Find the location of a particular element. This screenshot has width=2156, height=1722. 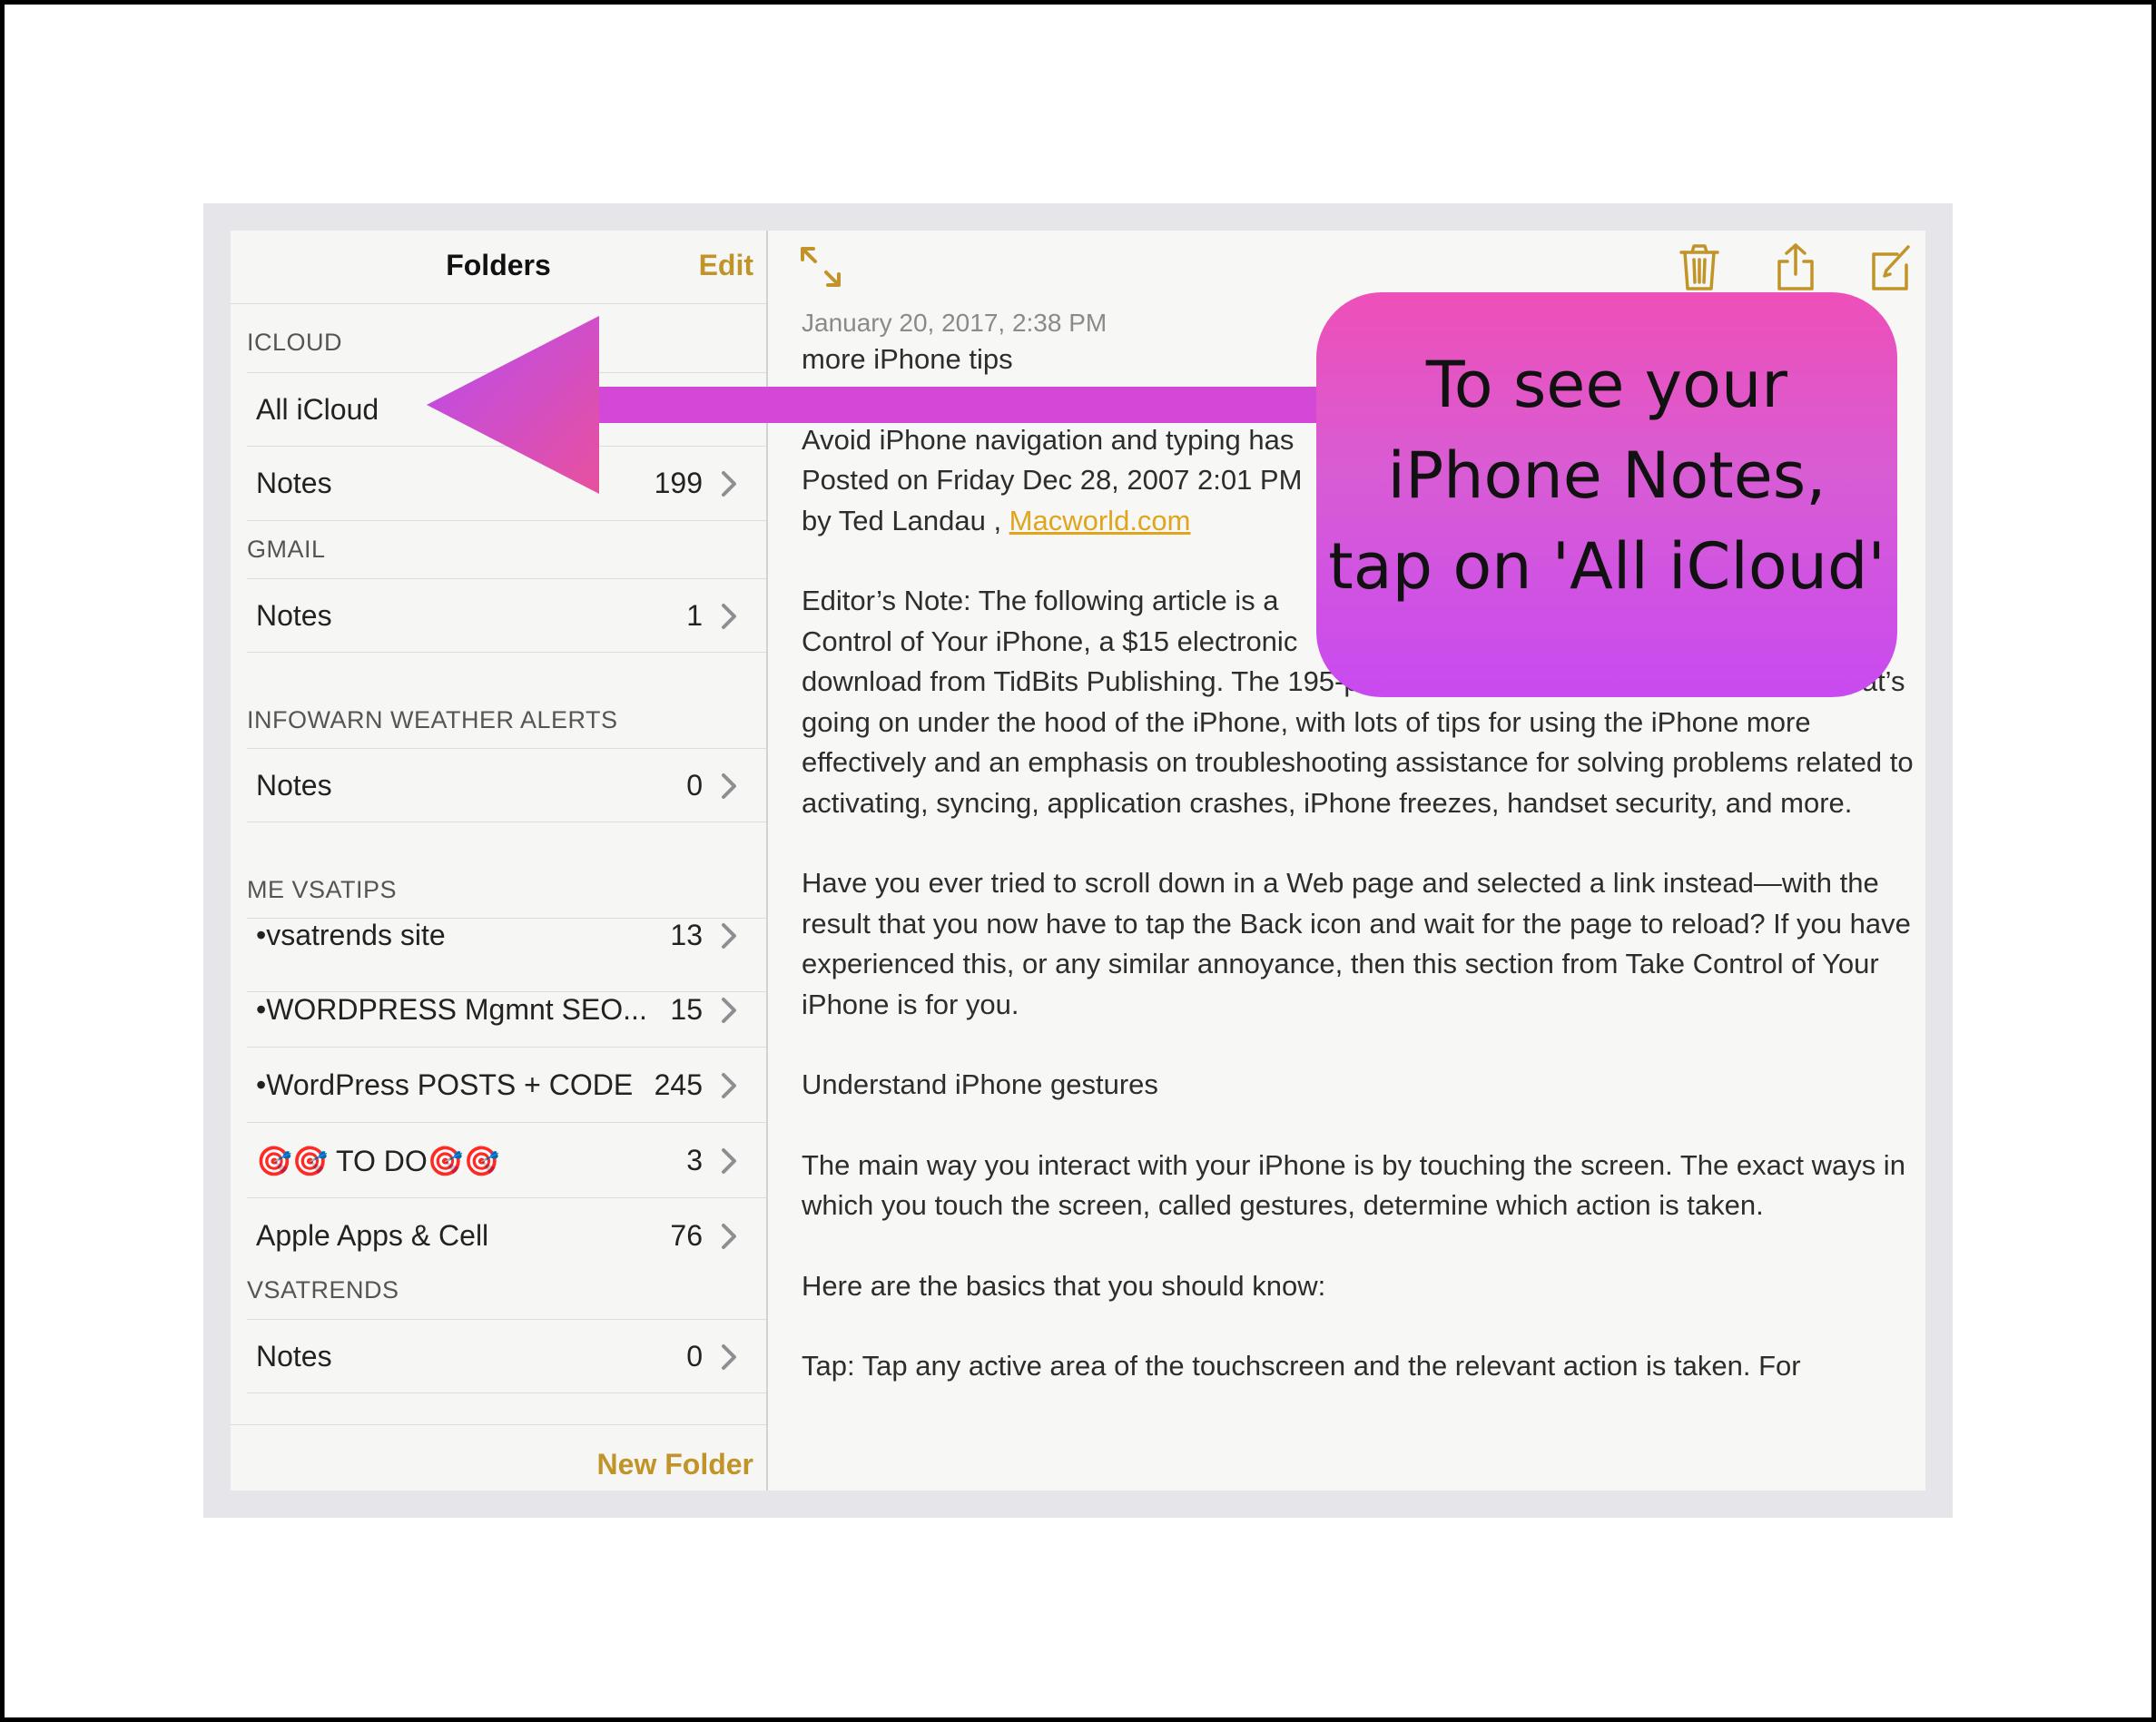

folder-wordpress-posts: •WordPress POSTS + CODE 245 is located at coordinates (507, 1085).